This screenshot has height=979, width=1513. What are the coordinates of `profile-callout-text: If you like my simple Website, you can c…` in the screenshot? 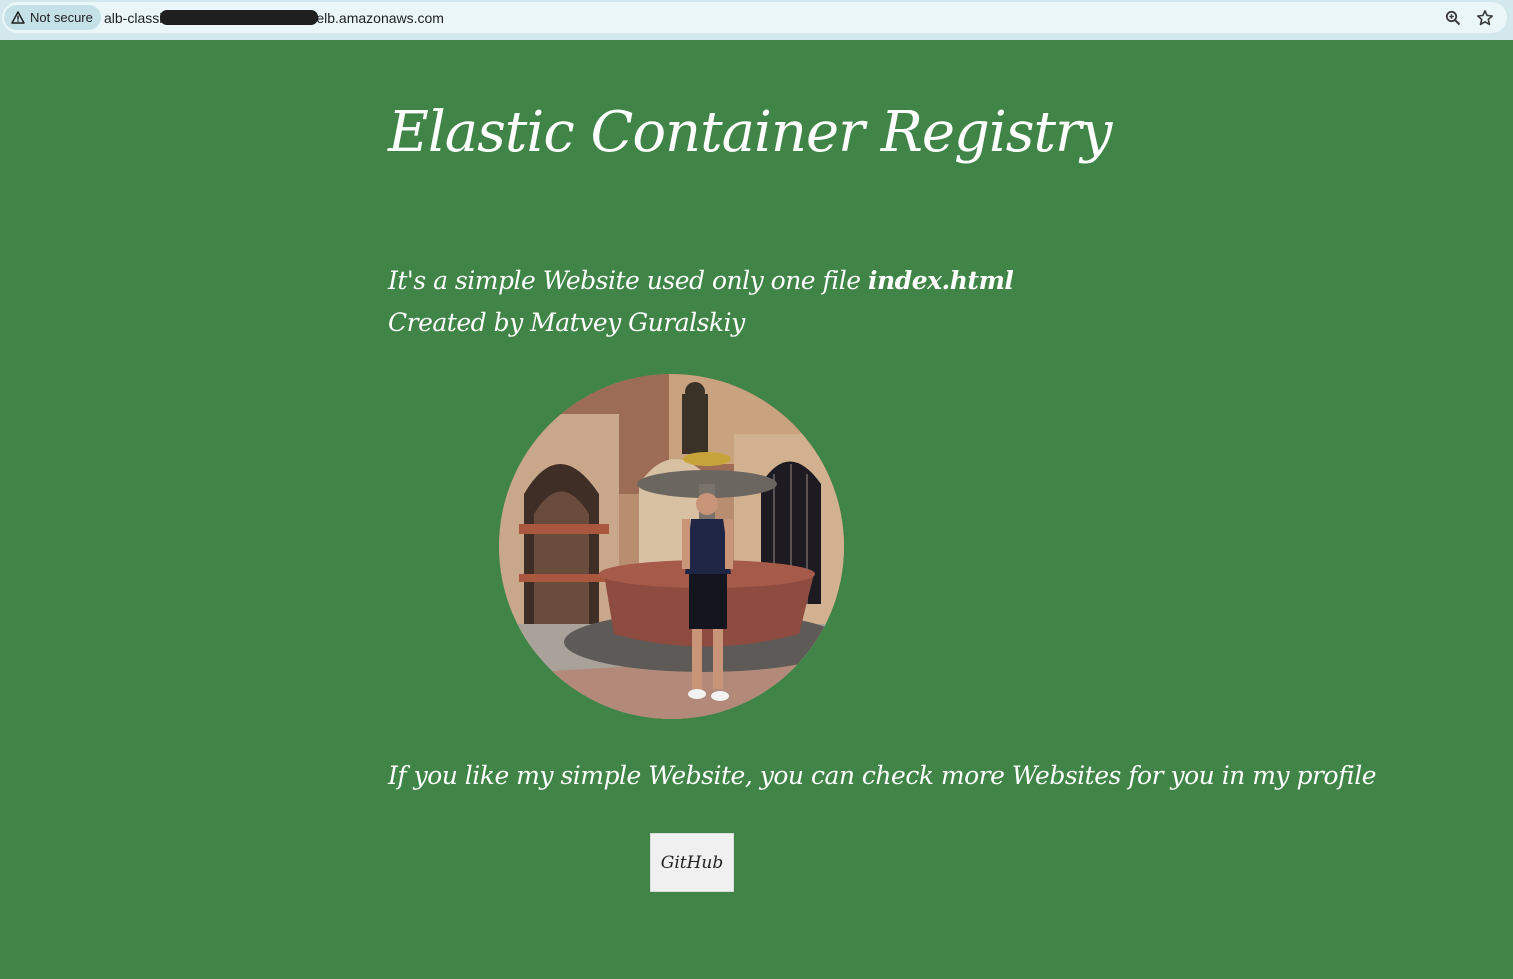 It's located at (882, 775).